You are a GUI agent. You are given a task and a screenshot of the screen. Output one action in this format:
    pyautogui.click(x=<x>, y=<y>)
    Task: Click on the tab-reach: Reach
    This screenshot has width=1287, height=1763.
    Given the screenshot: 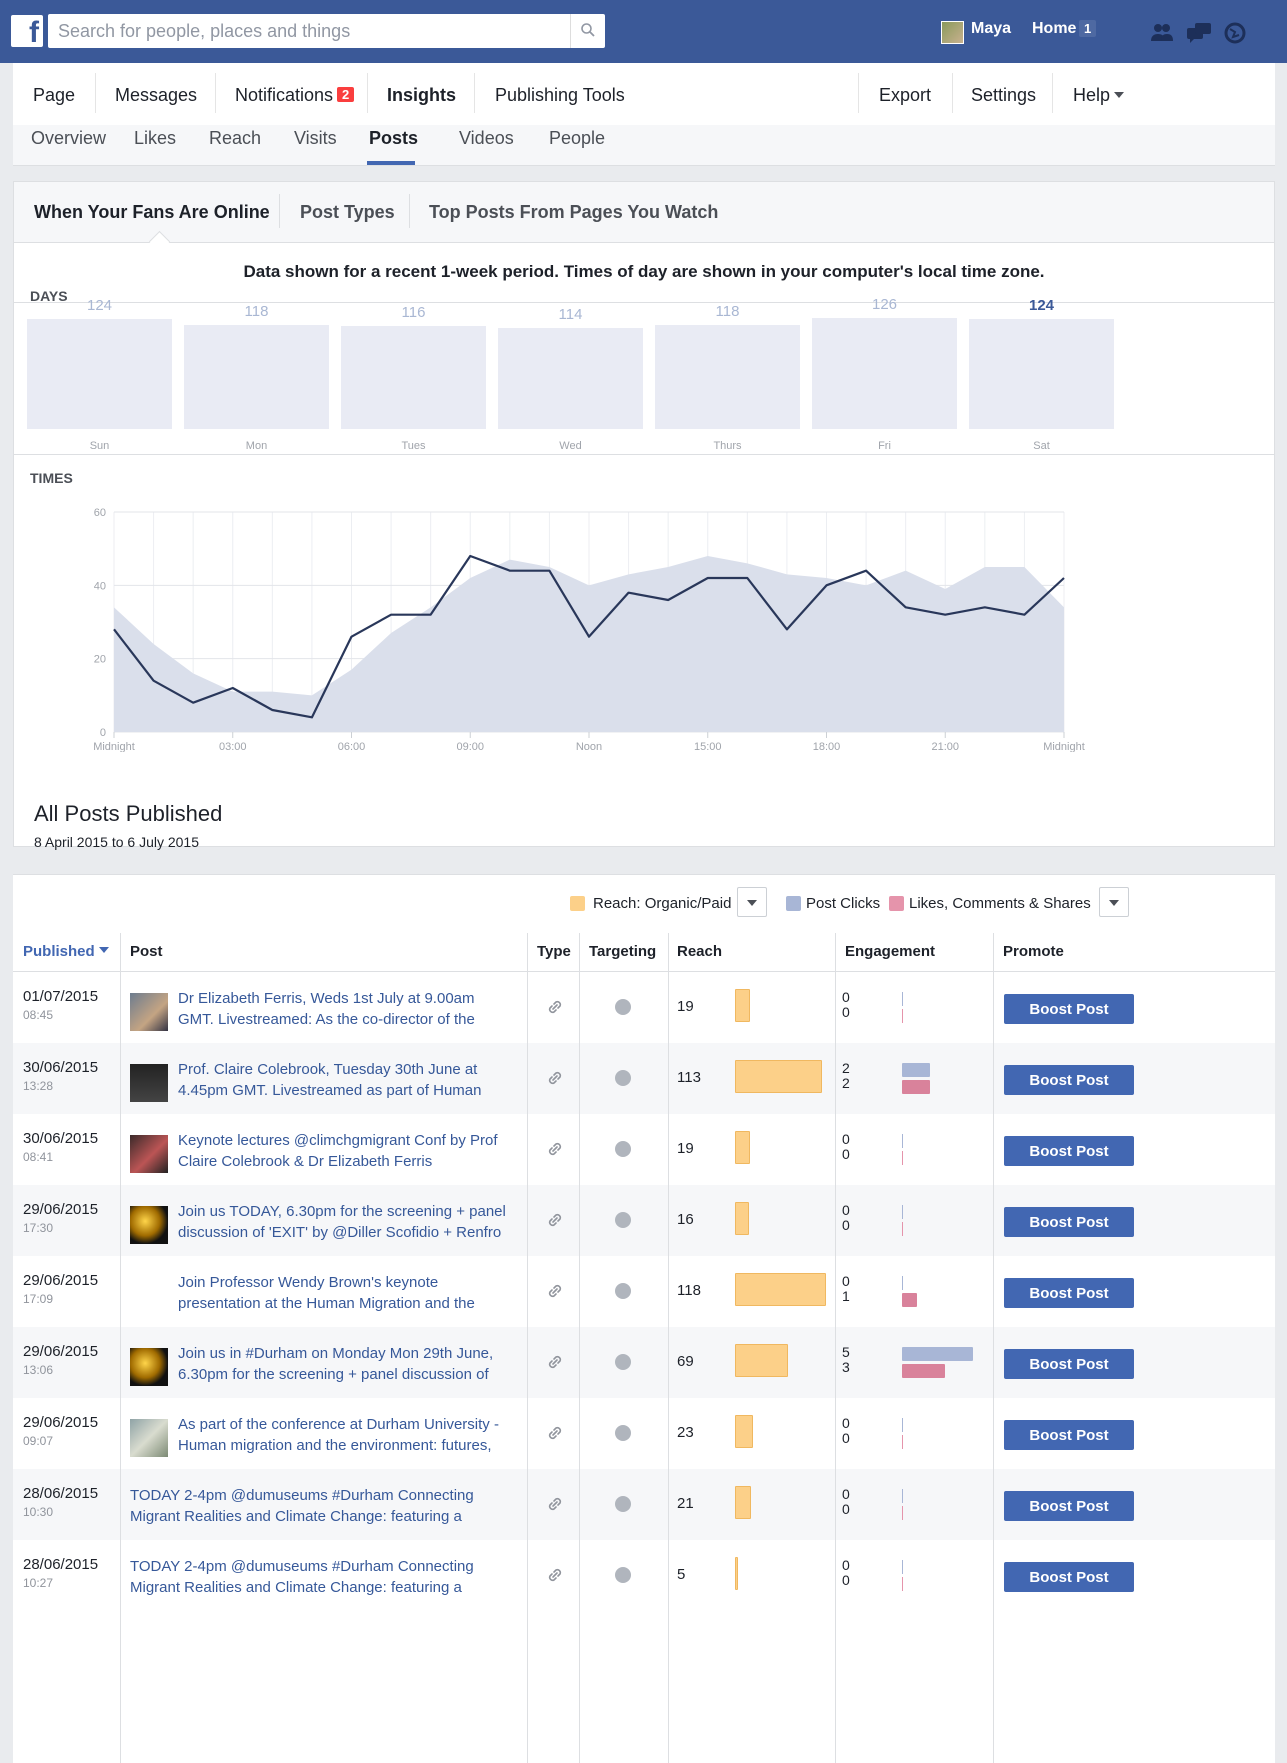 What is the action you would take?
    pyautogui.click(x=235, y=138)
    